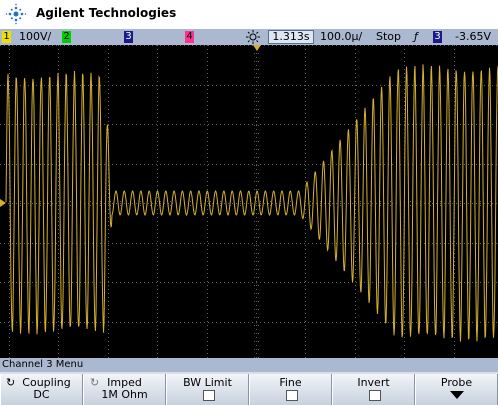 The width and height of the screenshot is (498, 405). Describe the element at coordinates (3, 203) in the screenshot. I see `ground-marker` at that location.